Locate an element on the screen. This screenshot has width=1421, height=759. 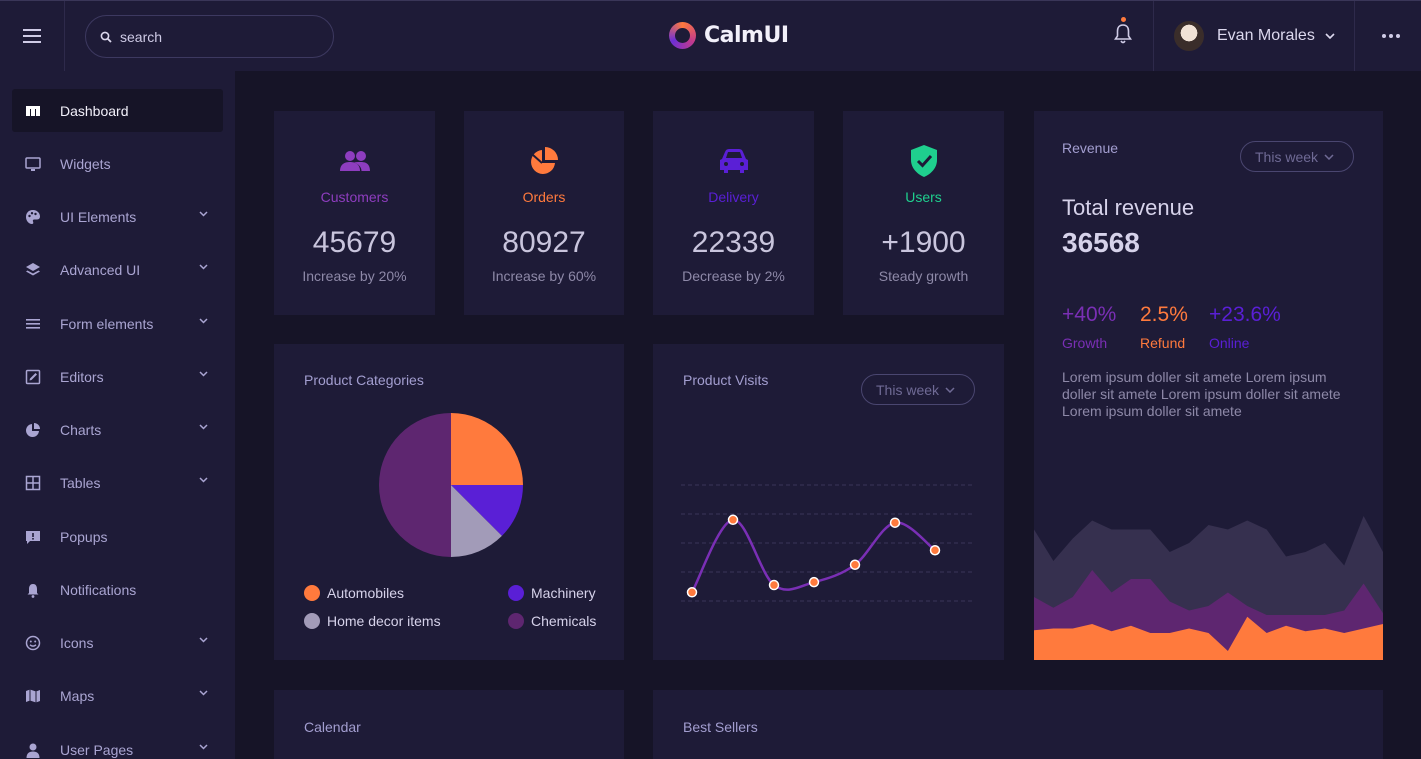
bell-icon is located at coordinates (33, 590).